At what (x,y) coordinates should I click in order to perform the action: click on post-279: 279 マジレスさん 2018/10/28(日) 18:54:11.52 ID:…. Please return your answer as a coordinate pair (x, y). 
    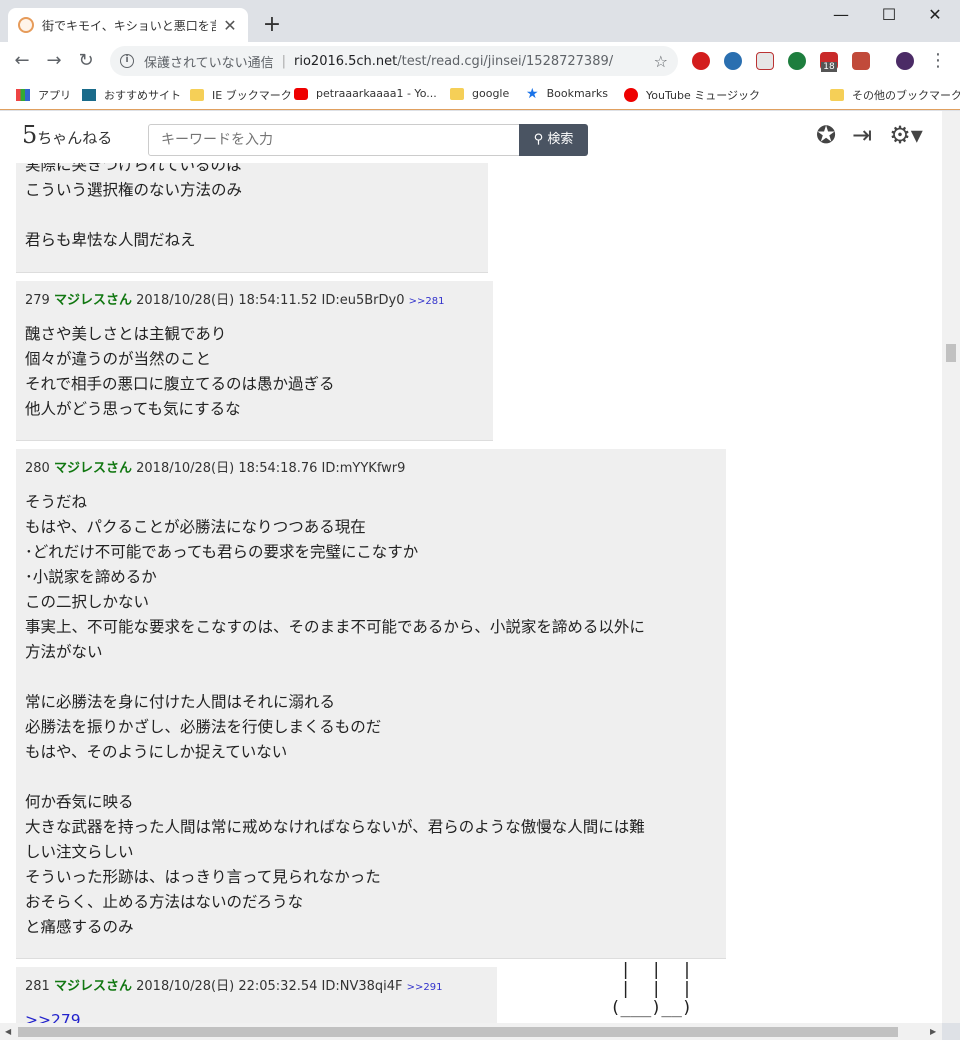
    Looking at the image, I should click on (254, 361).